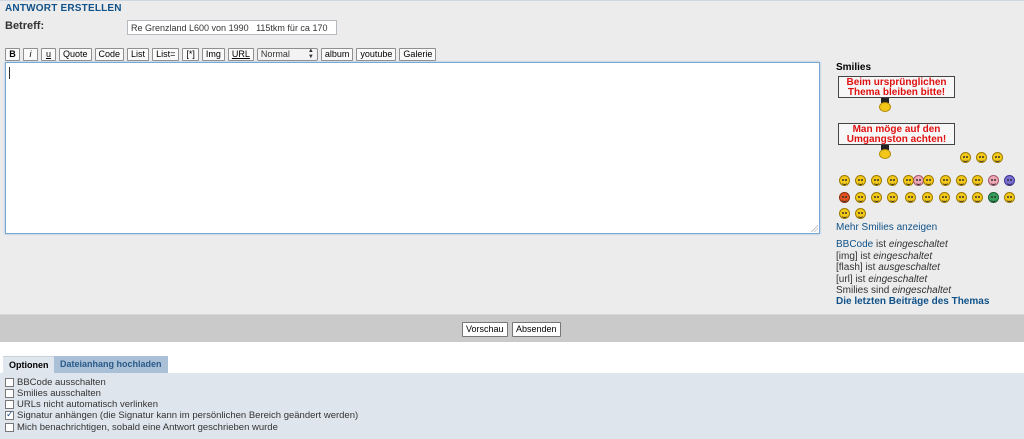  I want to click on text-caret, so click(9, 73).